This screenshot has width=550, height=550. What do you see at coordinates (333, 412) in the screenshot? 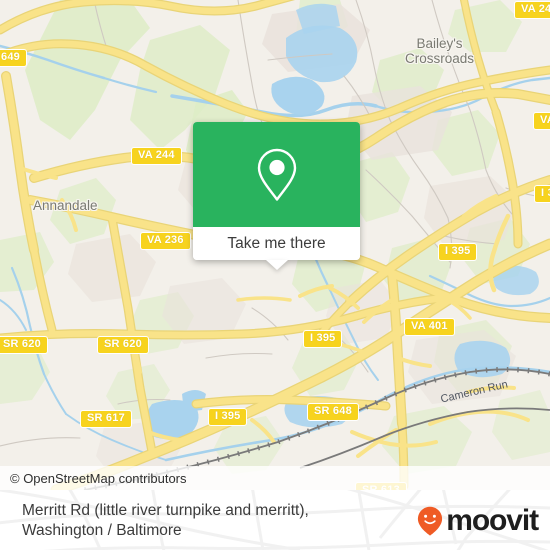
I see `road-shield: SR 648` at bounding box center [333, 412].